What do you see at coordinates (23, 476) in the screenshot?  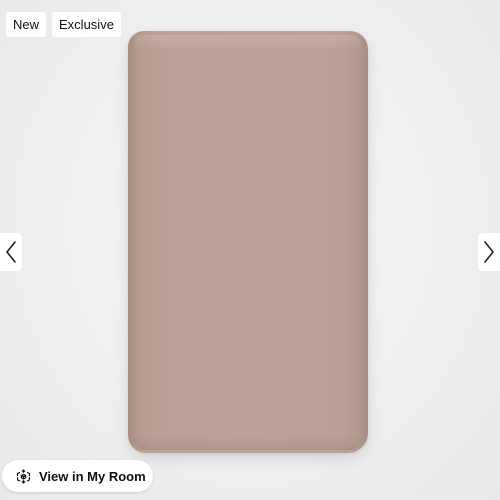 I see `ar-cube-icon` at bounding box center [23, 476].